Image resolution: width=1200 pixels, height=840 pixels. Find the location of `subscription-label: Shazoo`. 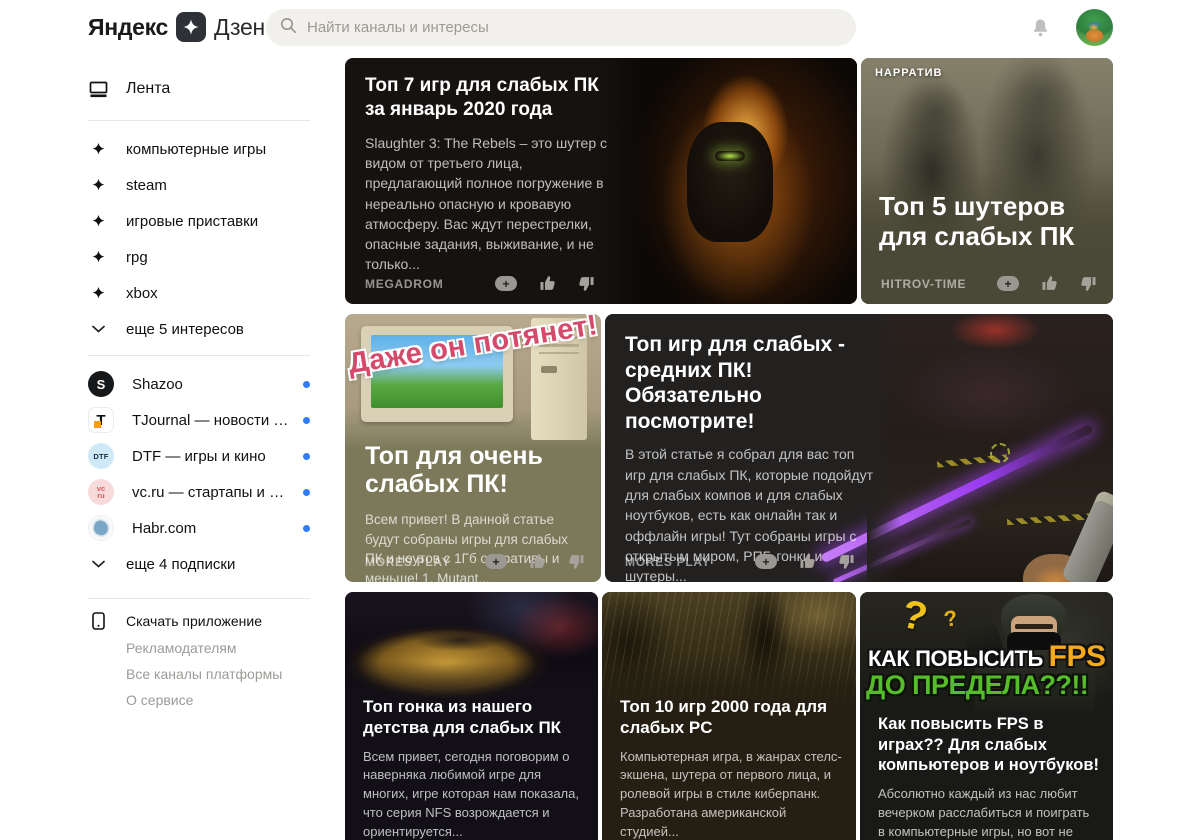

subscription-label: Shazoo is located at coordinates (157, 384).